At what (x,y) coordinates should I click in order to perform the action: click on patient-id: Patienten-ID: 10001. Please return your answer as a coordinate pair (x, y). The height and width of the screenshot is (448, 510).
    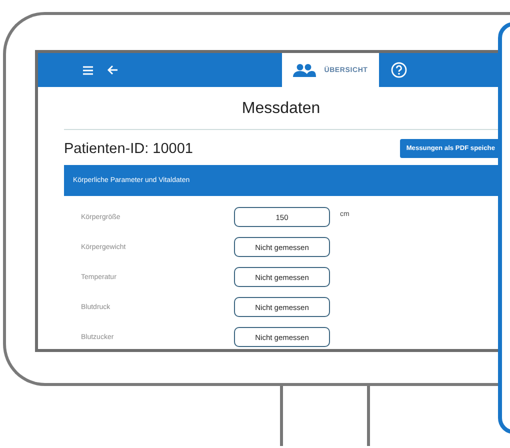
    Looking at the image, I should click on (128, 148).